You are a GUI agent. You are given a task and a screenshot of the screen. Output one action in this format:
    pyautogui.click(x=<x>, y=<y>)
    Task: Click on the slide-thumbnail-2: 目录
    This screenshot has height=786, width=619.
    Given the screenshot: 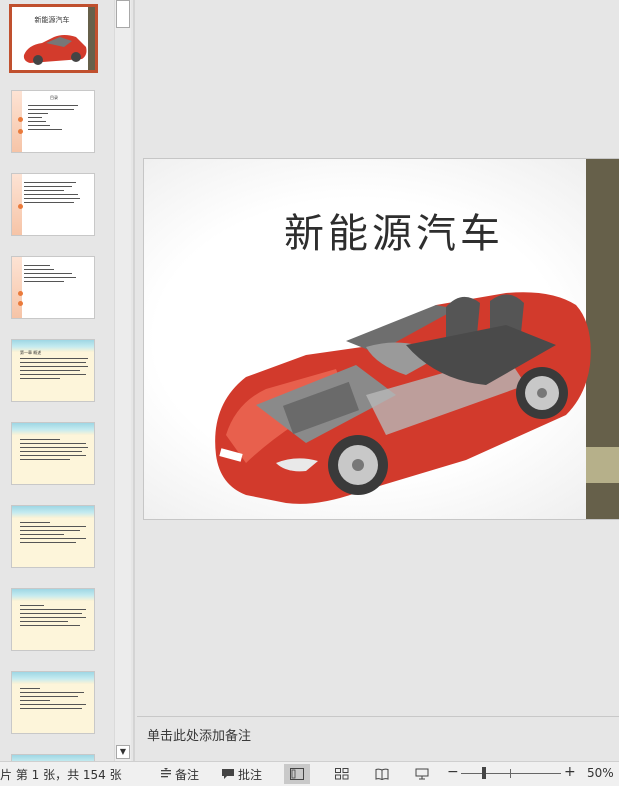 What is the action you would take?
    pyautogui.click(x=53, y=121)
    